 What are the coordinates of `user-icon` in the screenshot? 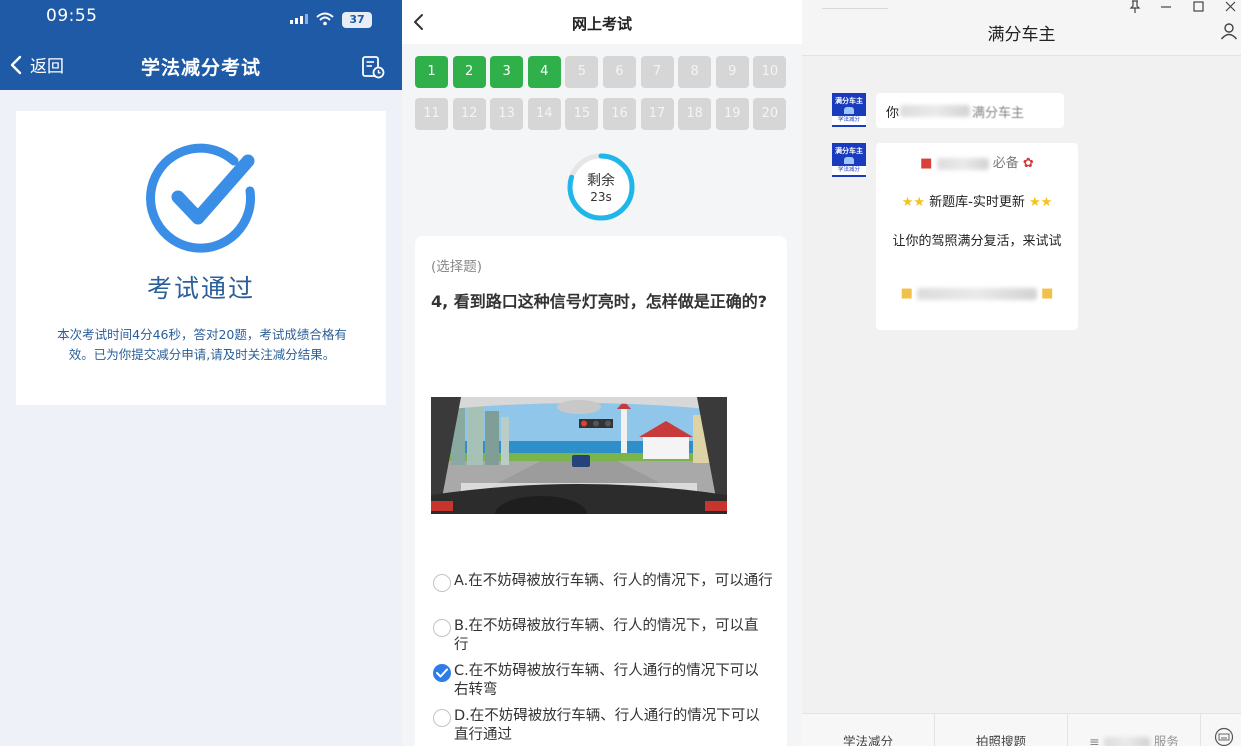 It's located at (1229, 31).